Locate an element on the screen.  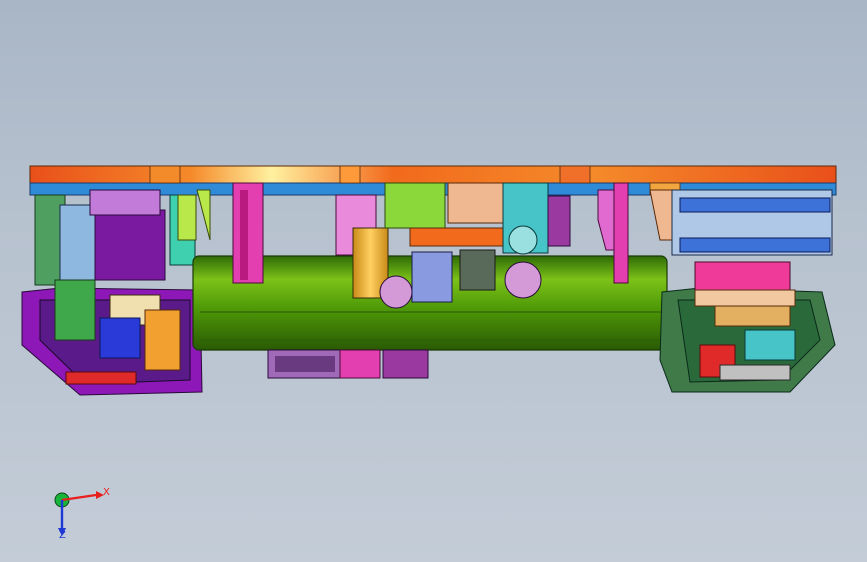
right-chassis is located at coordinates (747, 291).